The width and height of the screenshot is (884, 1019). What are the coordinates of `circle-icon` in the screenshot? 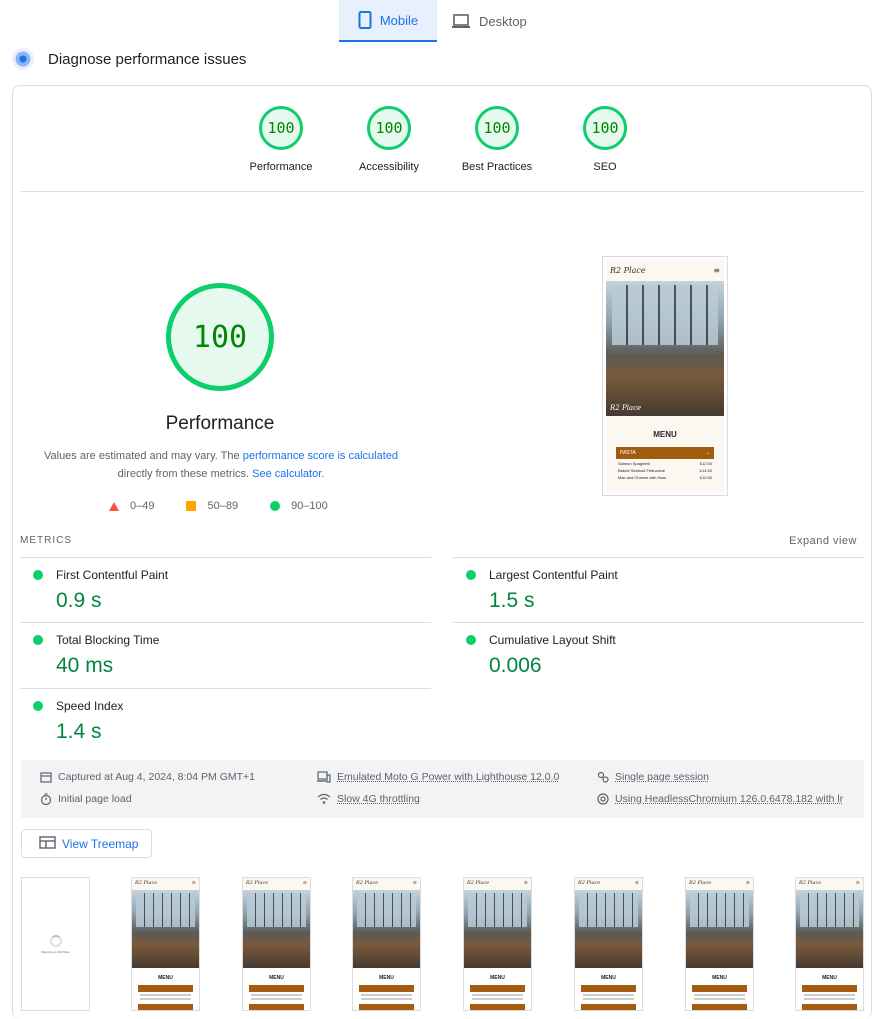 It's located at (275, 506).